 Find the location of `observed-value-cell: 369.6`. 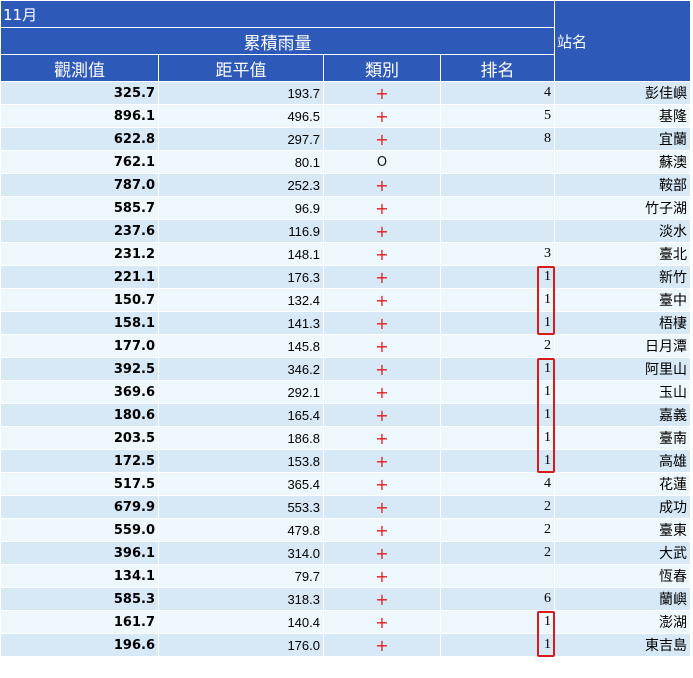

observed-value-cell: 369.6 is located at coordinates (79, 392).